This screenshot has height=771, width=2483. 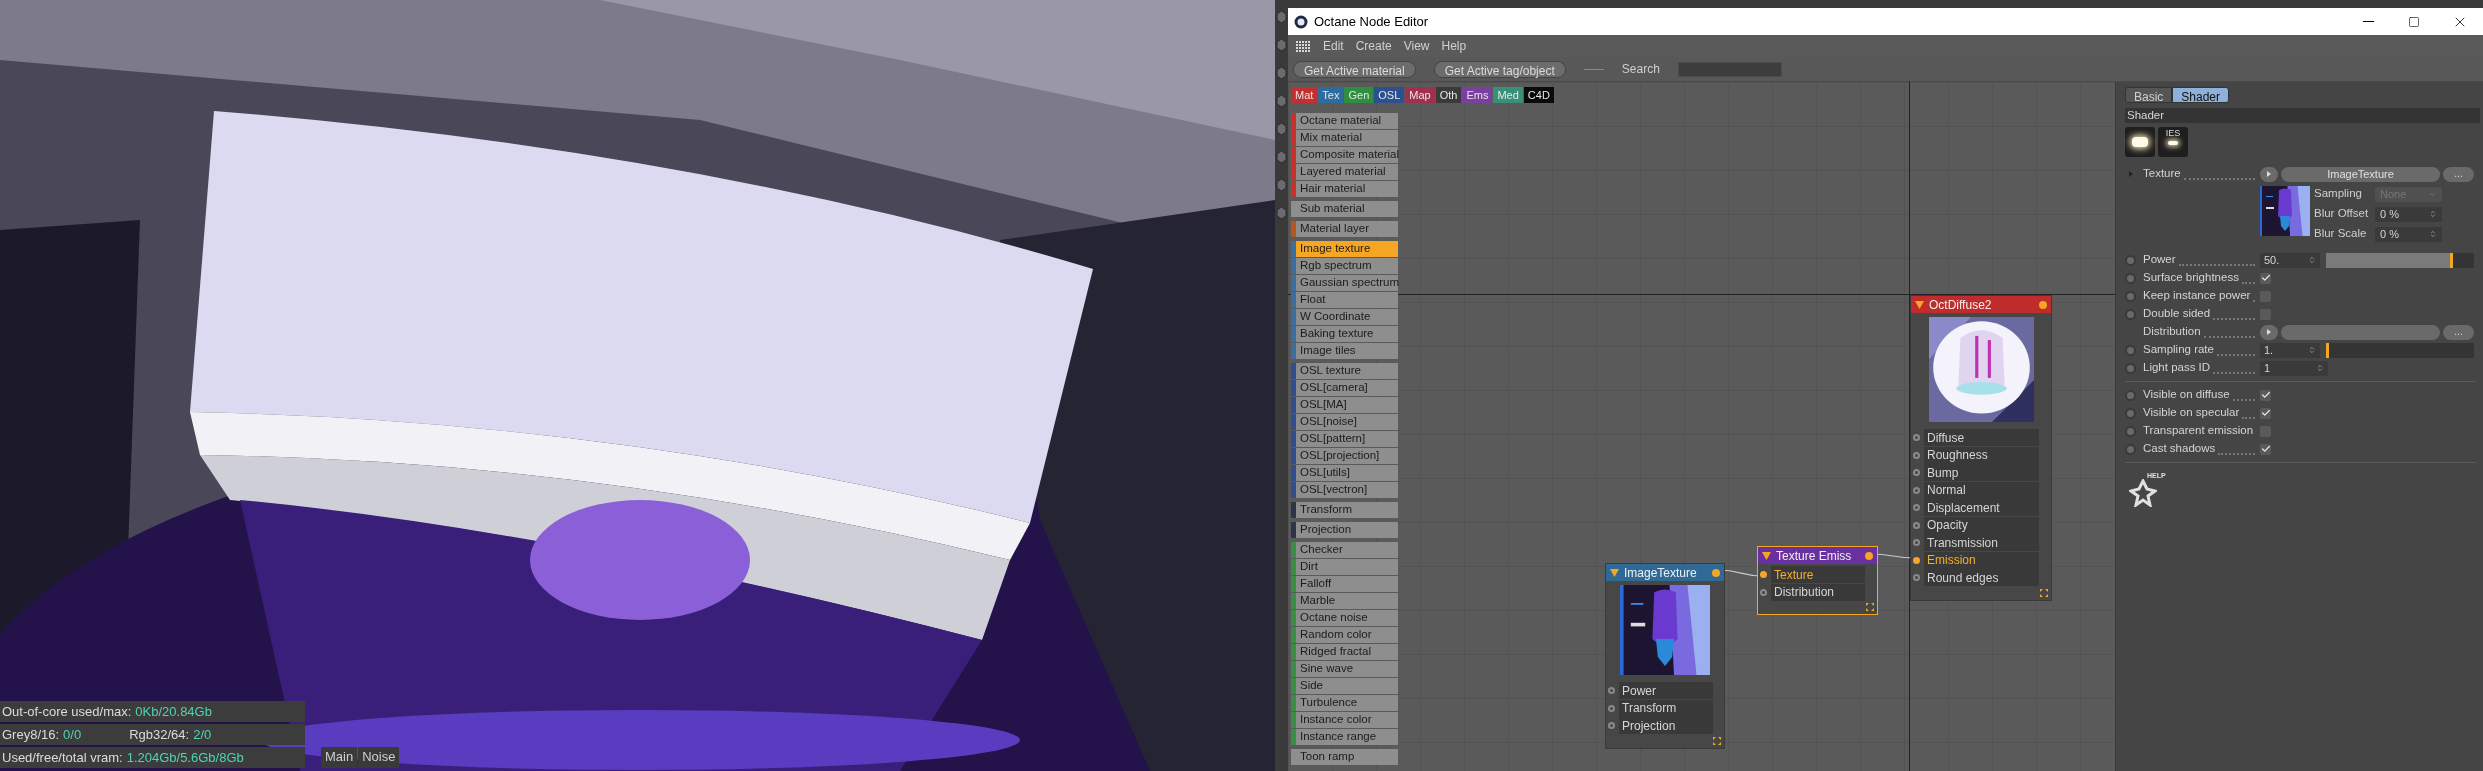 What do you see at coordinates (1344, 490) in the screenshot?
I see `node-type-item: OSL[vectron]` at bounding box center [1344, 490].